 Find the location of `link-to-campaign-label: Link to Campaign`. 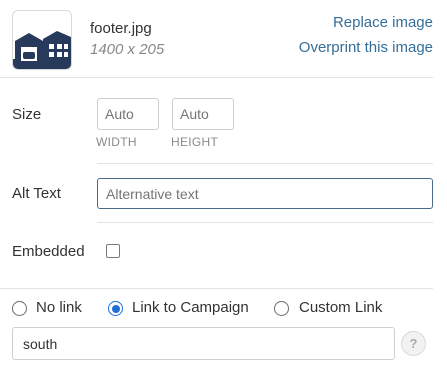

link-to-campaign-label: Link to Campaign is located at coordinates (190, 307).